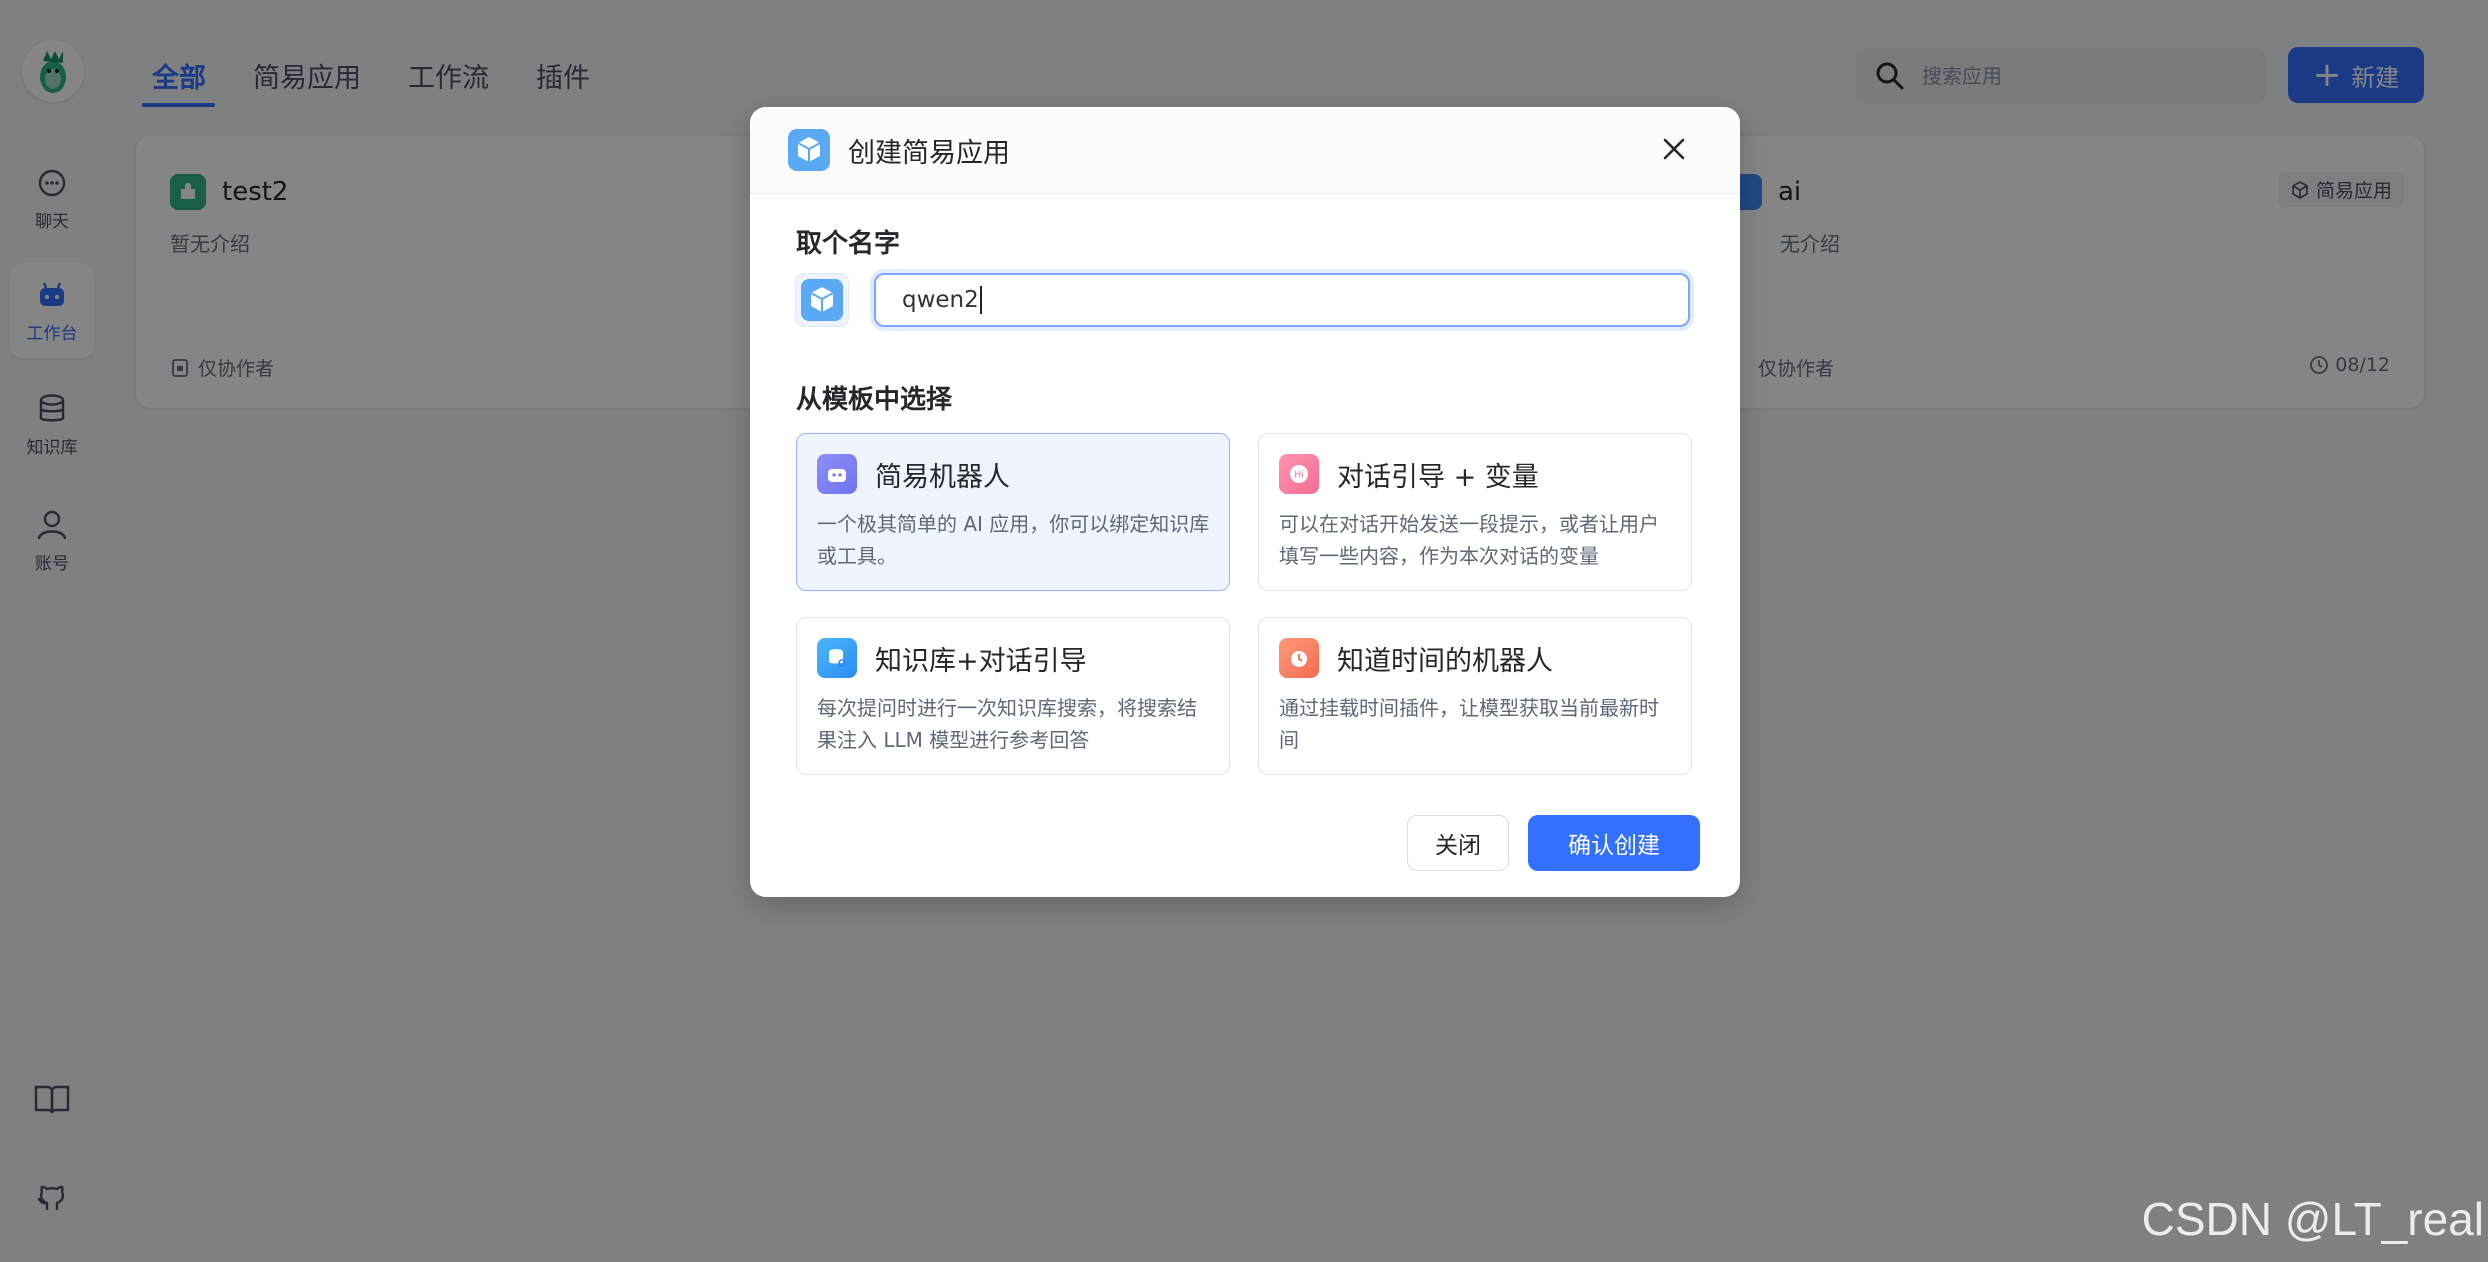 This screenshot has height=1262, width=2488. Describe the element at coordinates (874, 400) in the screenshot. I see `template-label: 从模板中选择` at that location.